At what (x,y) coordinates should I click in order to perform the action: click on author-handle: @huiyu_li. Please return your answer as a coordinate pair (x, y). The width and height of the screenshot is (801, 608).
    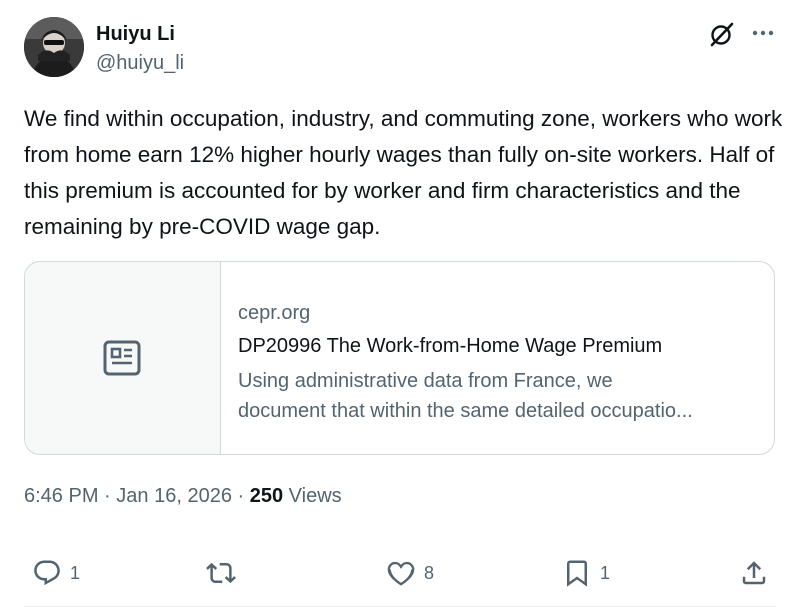
    Looking at the image, I should click on (140, 63).